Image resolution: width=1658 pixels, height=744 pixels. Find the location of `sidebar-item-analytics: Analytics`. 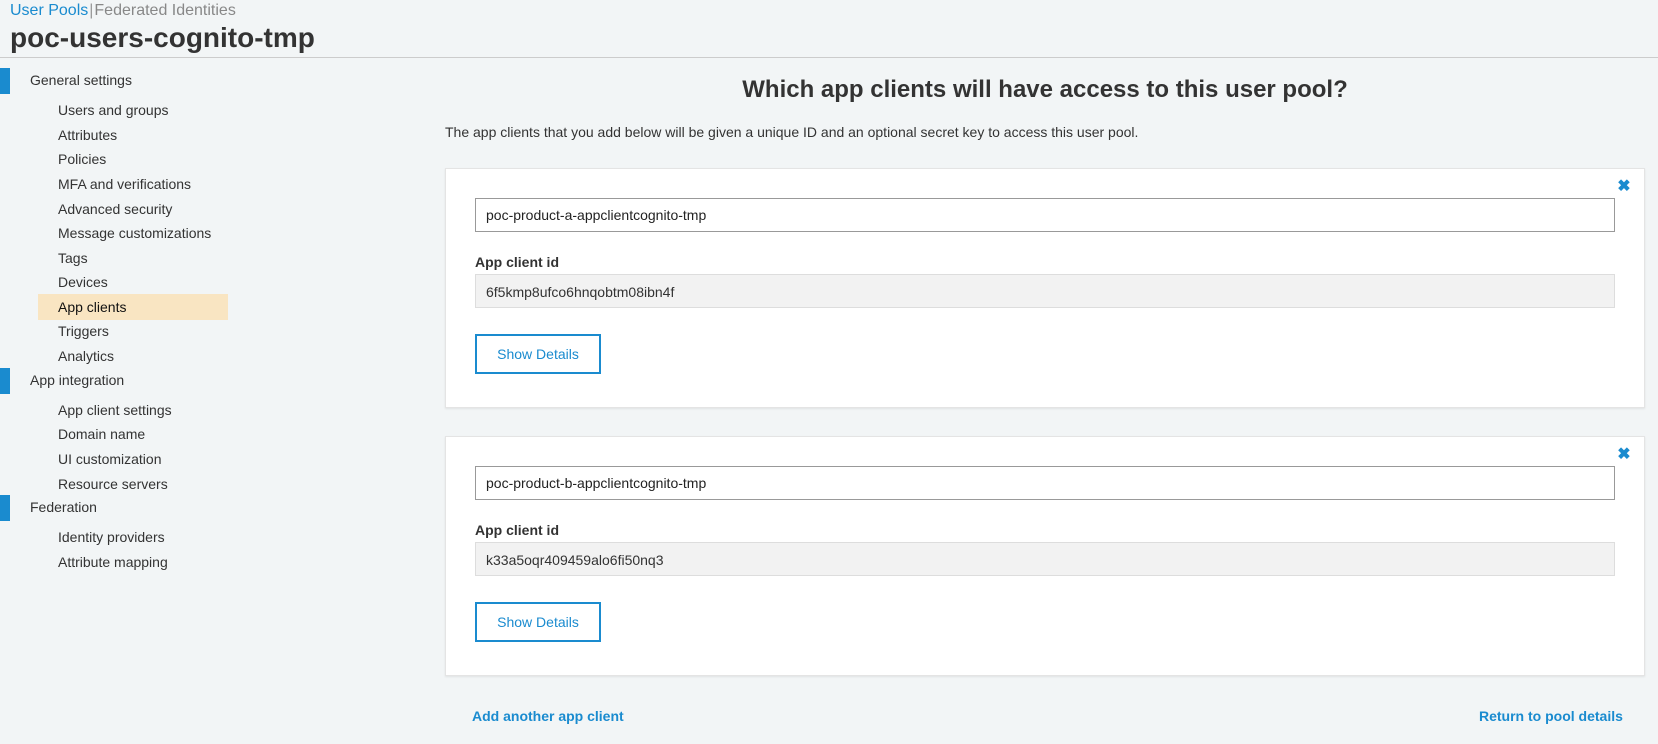

sidebar-item-analytics: Analytics is located at coordinates (133, 356).